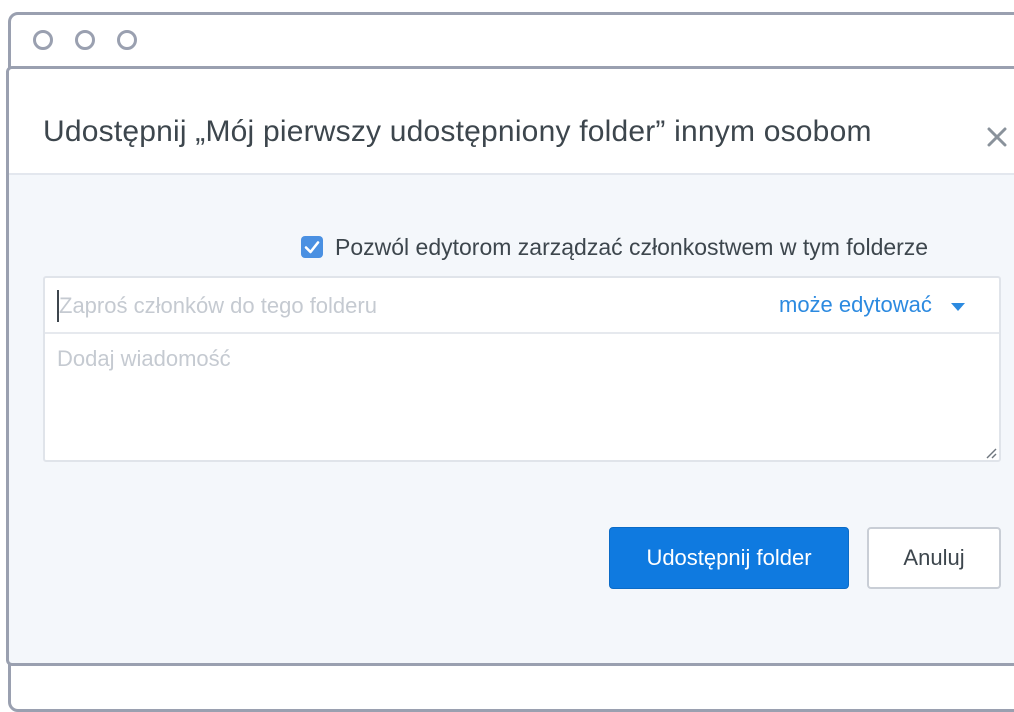  I want to click on check-icon, so click(312, 247).